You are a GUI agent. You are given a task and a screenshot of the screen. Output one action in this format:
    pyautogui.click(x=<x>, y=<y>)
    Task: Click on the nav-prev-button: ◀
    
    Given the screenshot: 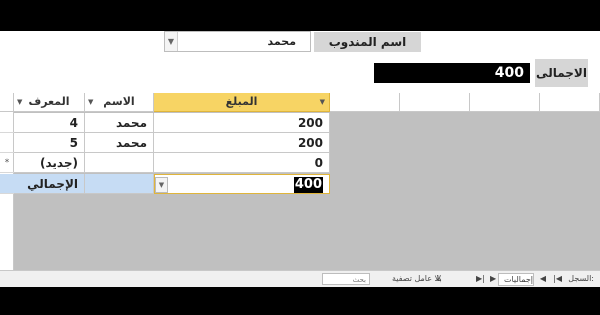 What is the action you would take?
    pyautogui.click(x=543, y=279)
    